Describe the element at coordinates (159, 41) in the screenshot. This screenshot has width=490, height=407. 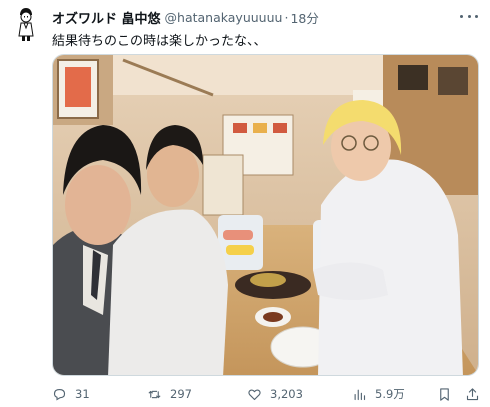
I see `tweet-text: 結果待ちのこの時は楽しかったな、、` at that location.